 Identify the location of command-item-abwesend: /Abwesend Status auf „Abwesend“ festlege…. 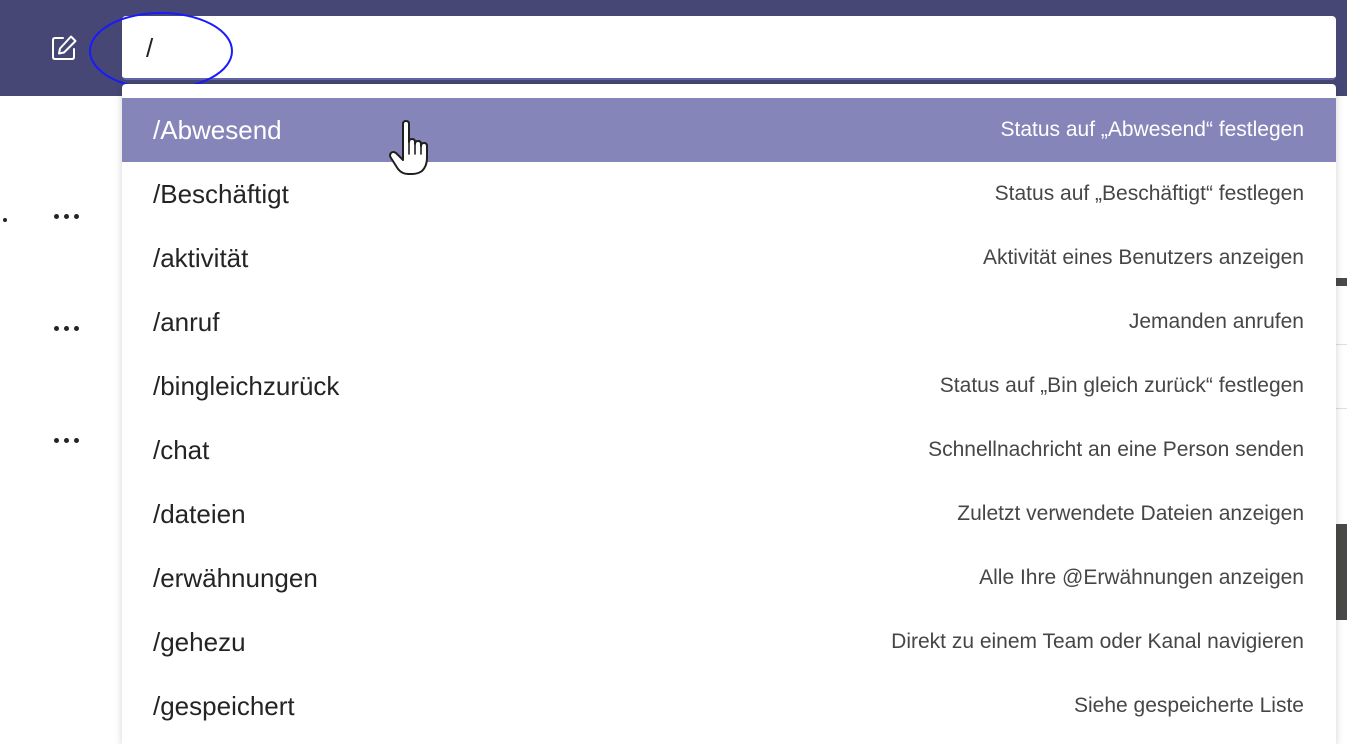
(729, 130).